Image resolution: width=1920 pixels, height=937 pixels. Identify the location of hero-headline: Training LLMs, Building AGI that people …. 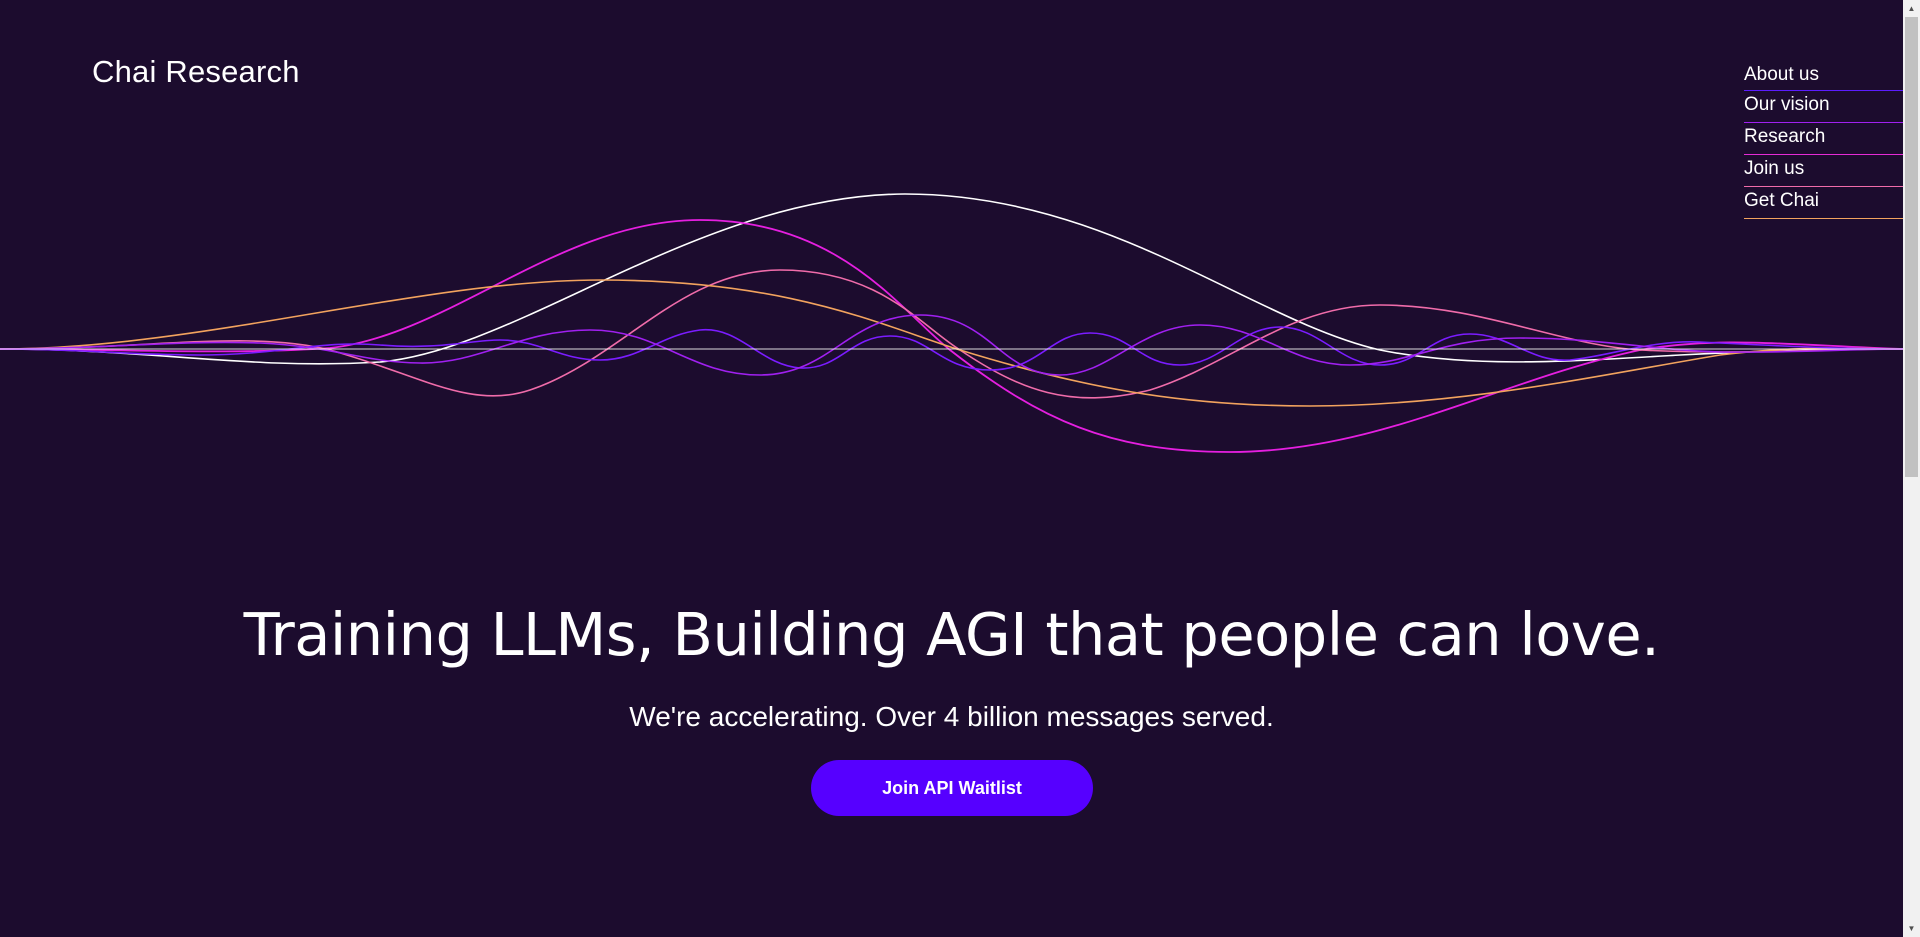
(951, 634).